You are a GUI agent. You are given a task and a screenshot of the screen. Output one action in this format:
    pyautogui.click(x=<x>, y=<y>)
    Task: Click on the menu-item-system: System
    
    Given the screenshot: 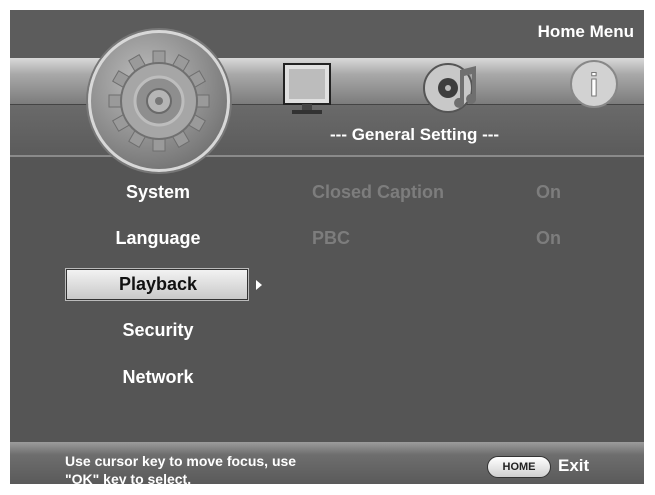 What is the action you would take?
    pyautogui.click(x=158, y=192)
    